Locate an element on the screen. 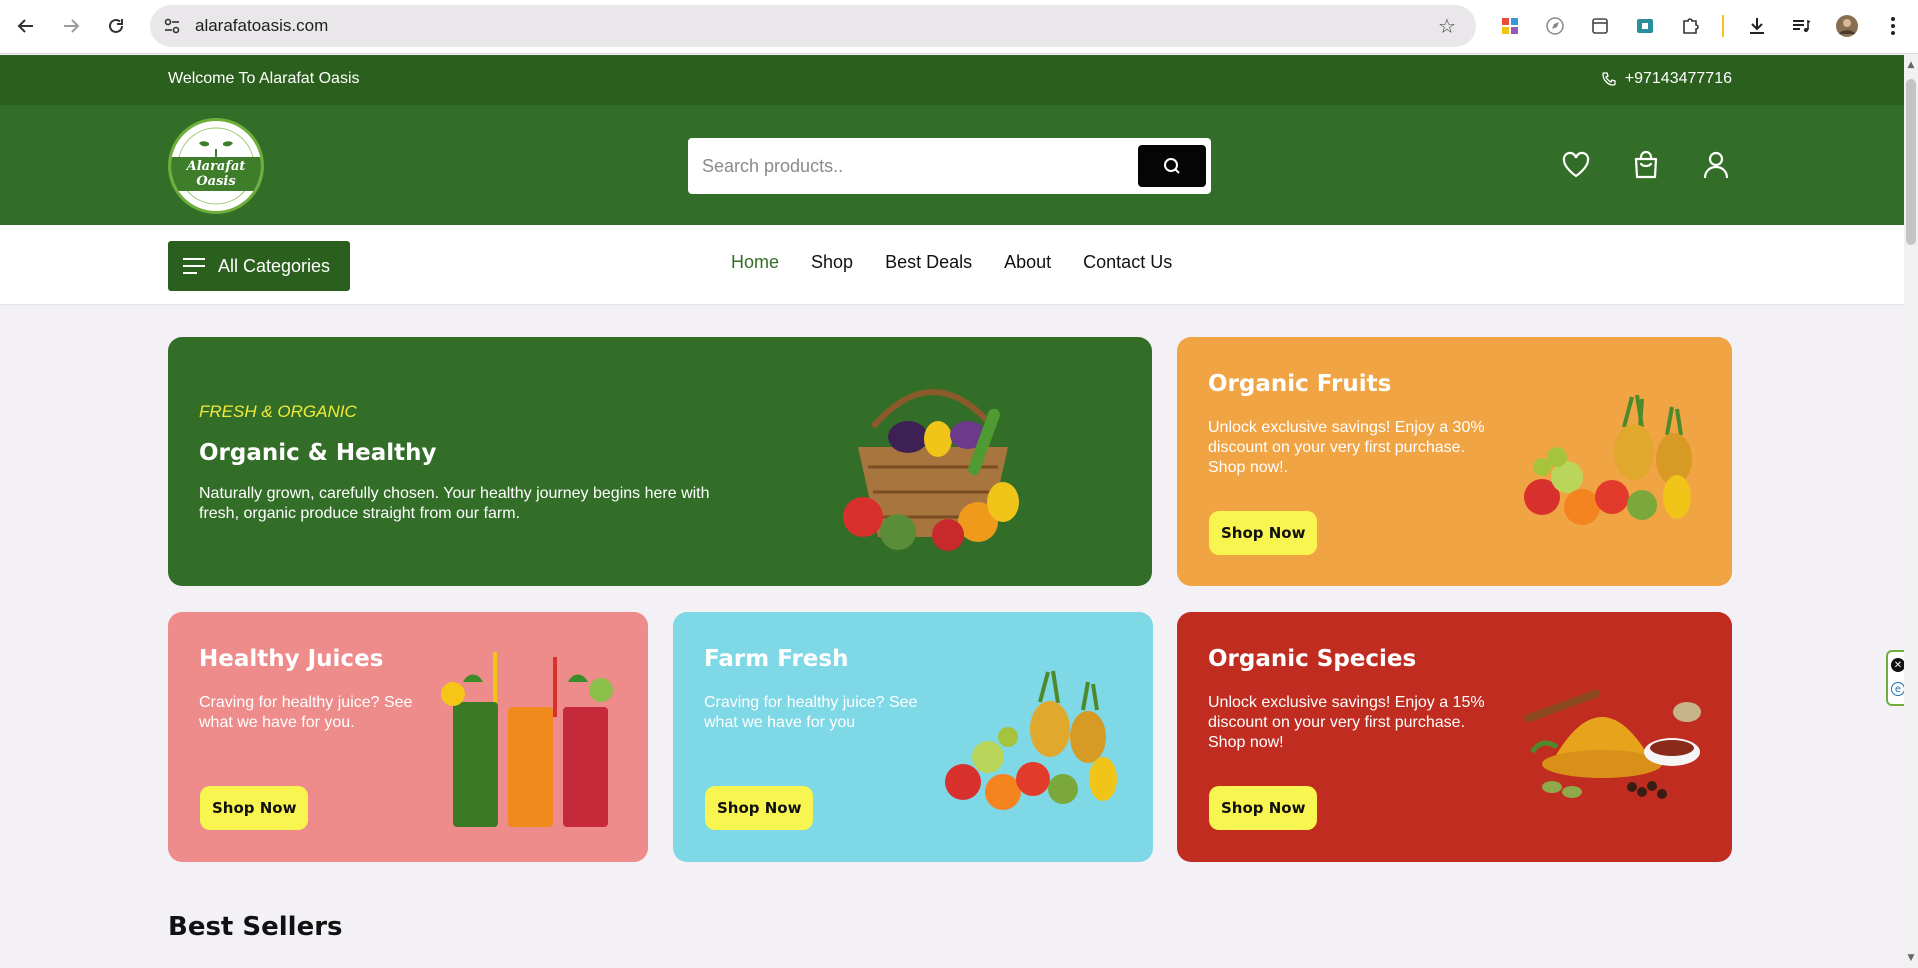 The image size is (1918, 968). juices-desc-line: Craving for healthy juice? See is located at coordinates (306, 702).